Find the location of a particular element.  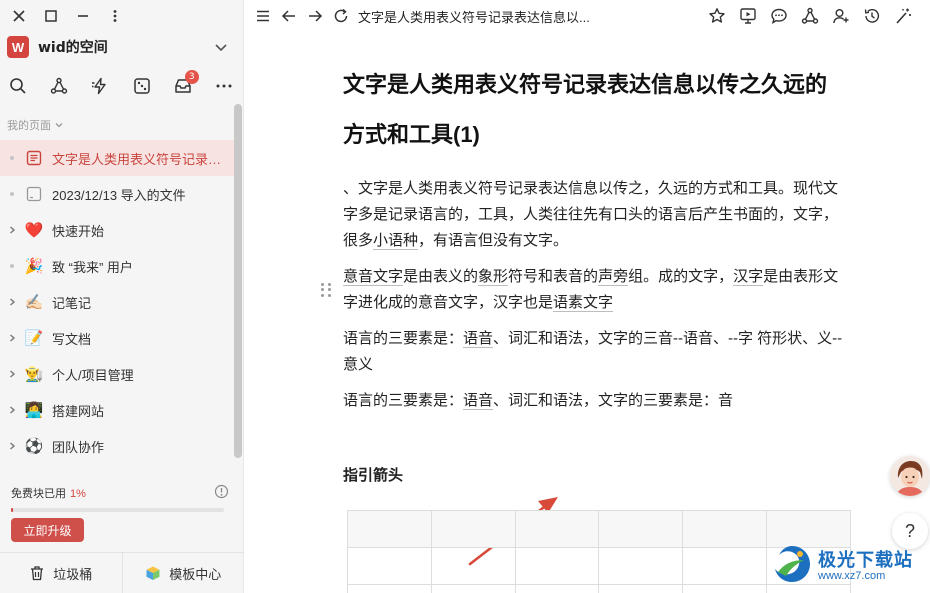

watermark-name: 极光下载站 is located at coordinates (865, 560).